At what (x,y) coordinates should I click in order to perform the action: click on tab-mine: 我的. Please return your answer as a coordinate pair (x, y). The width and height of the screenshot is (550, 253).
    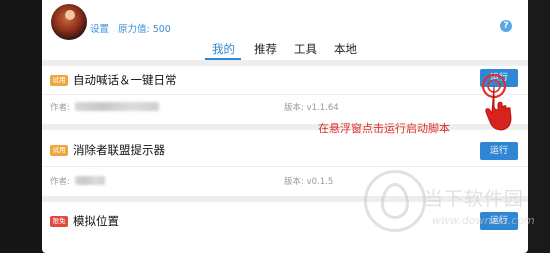
    Looking at the image, I should click on (223, 49).